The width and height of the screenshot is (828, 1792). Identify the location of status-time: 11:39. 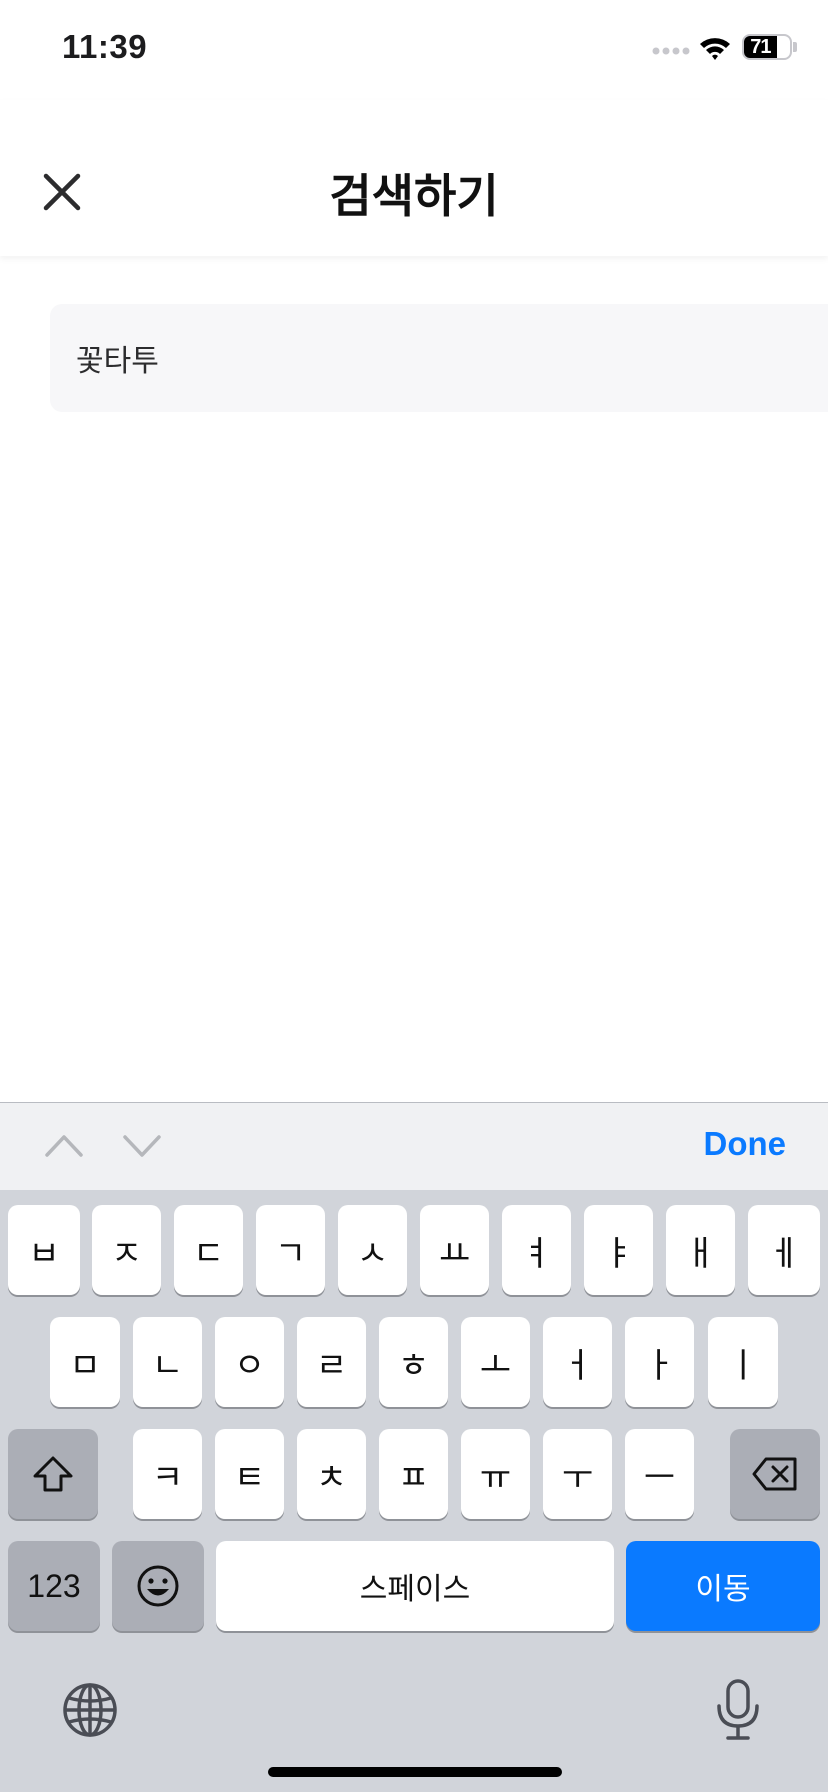
(105, 46).